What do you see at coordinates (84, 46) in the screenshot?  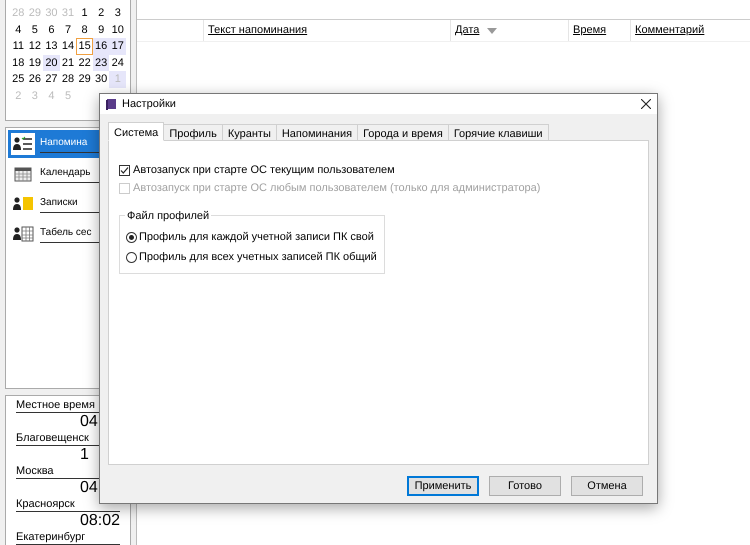 I see `calendar-day: 15` at bounding box center [84, 46].